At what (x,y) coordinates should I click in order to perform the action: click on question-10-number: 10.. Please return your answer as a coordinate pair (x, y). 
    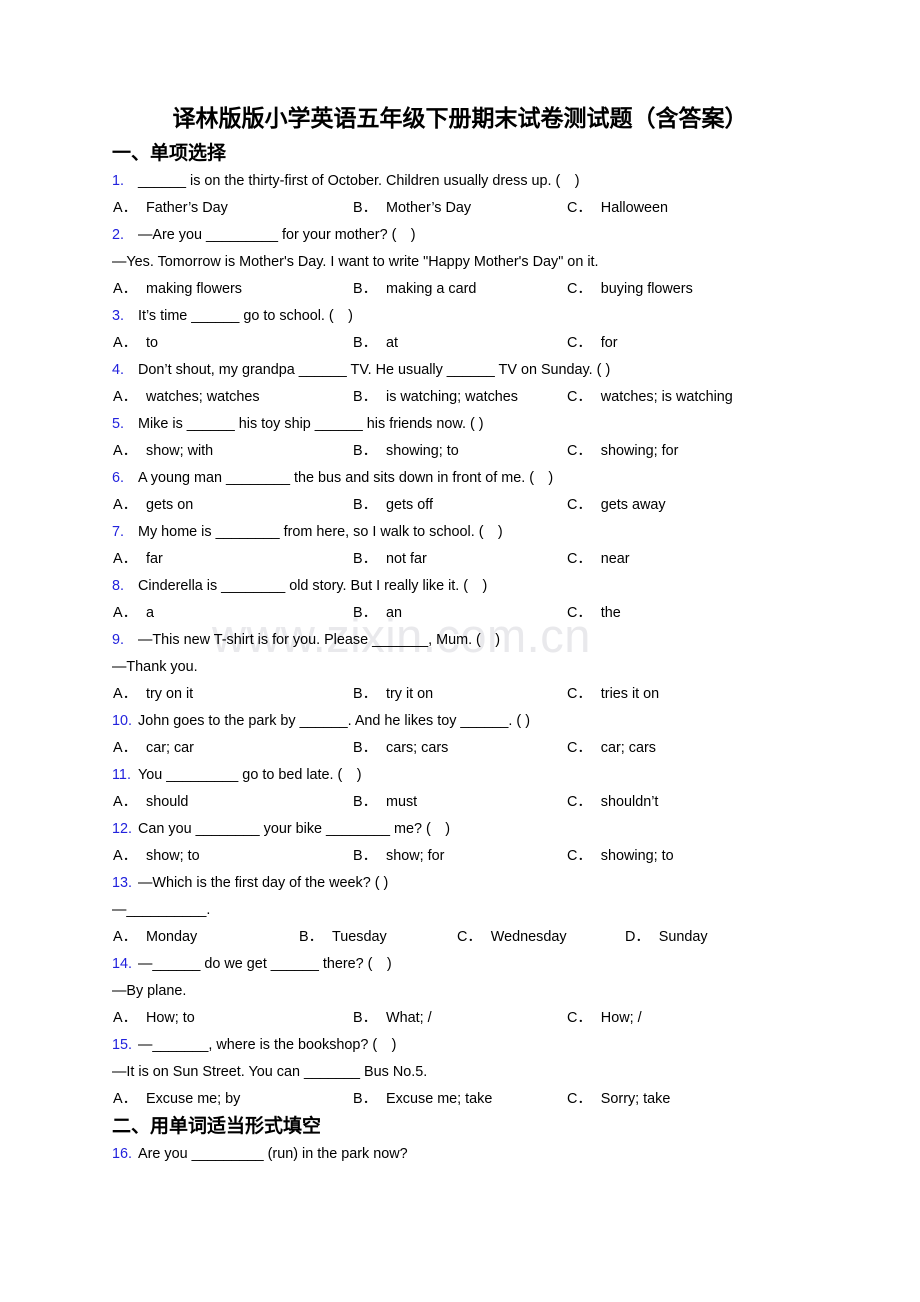
    Looking at the image, I should click on (122, 721).